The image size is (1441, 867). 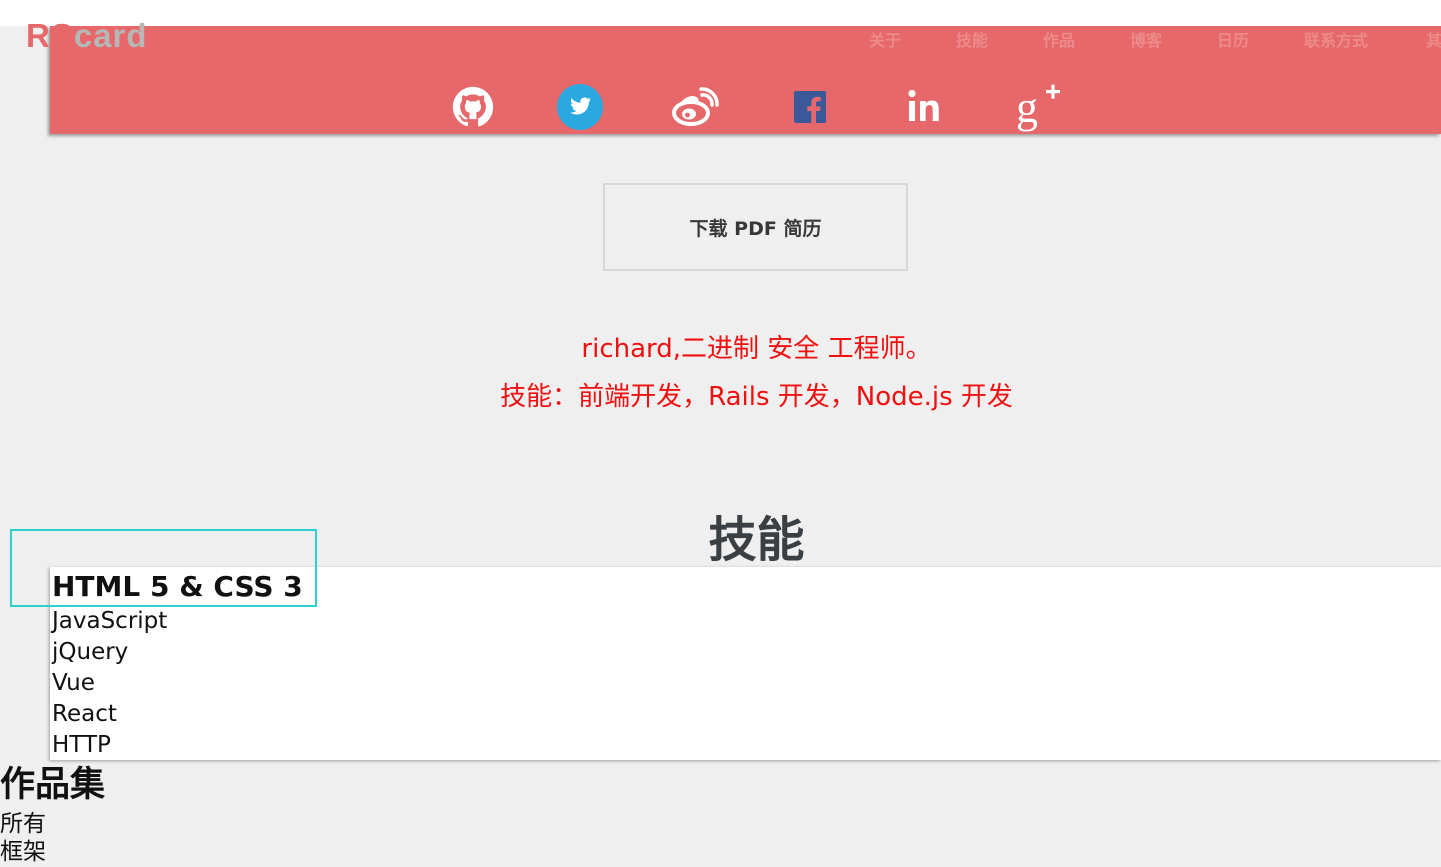 What do you see at coordinates (885, 39) in the screenshot?
I see `nav-item-about: 关于` at bounding box center [885, 39].